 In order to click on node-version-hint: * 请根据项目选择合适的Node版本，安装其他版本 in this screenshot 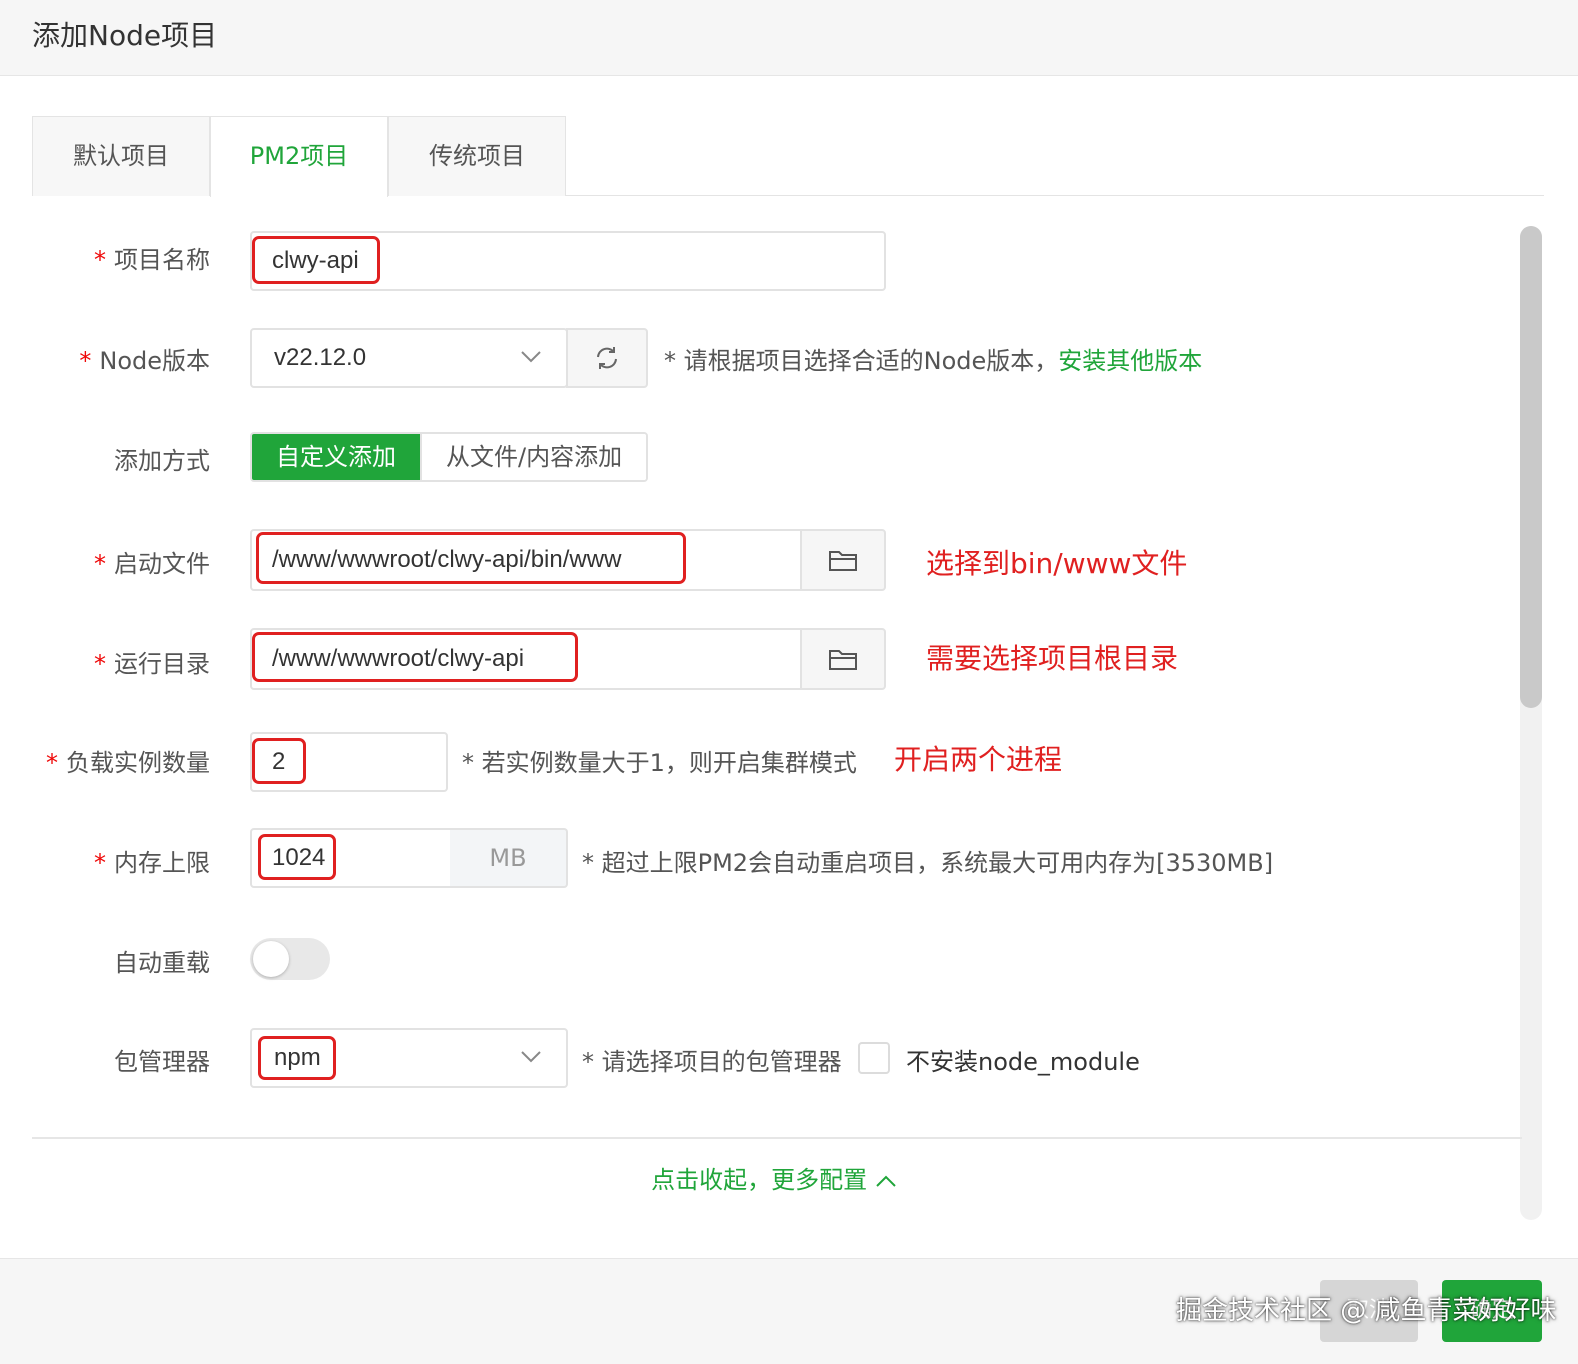, I will do `click(933, 358)`.